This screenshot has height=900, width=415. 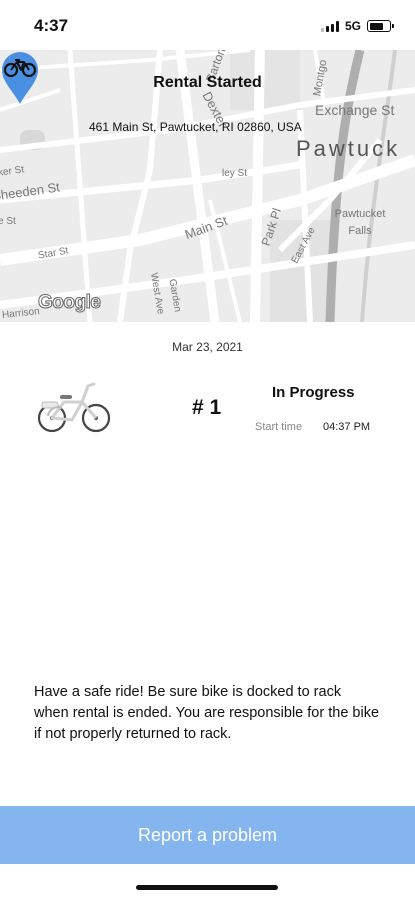 I want to click on home-indicator, so click(x=207, y=887).